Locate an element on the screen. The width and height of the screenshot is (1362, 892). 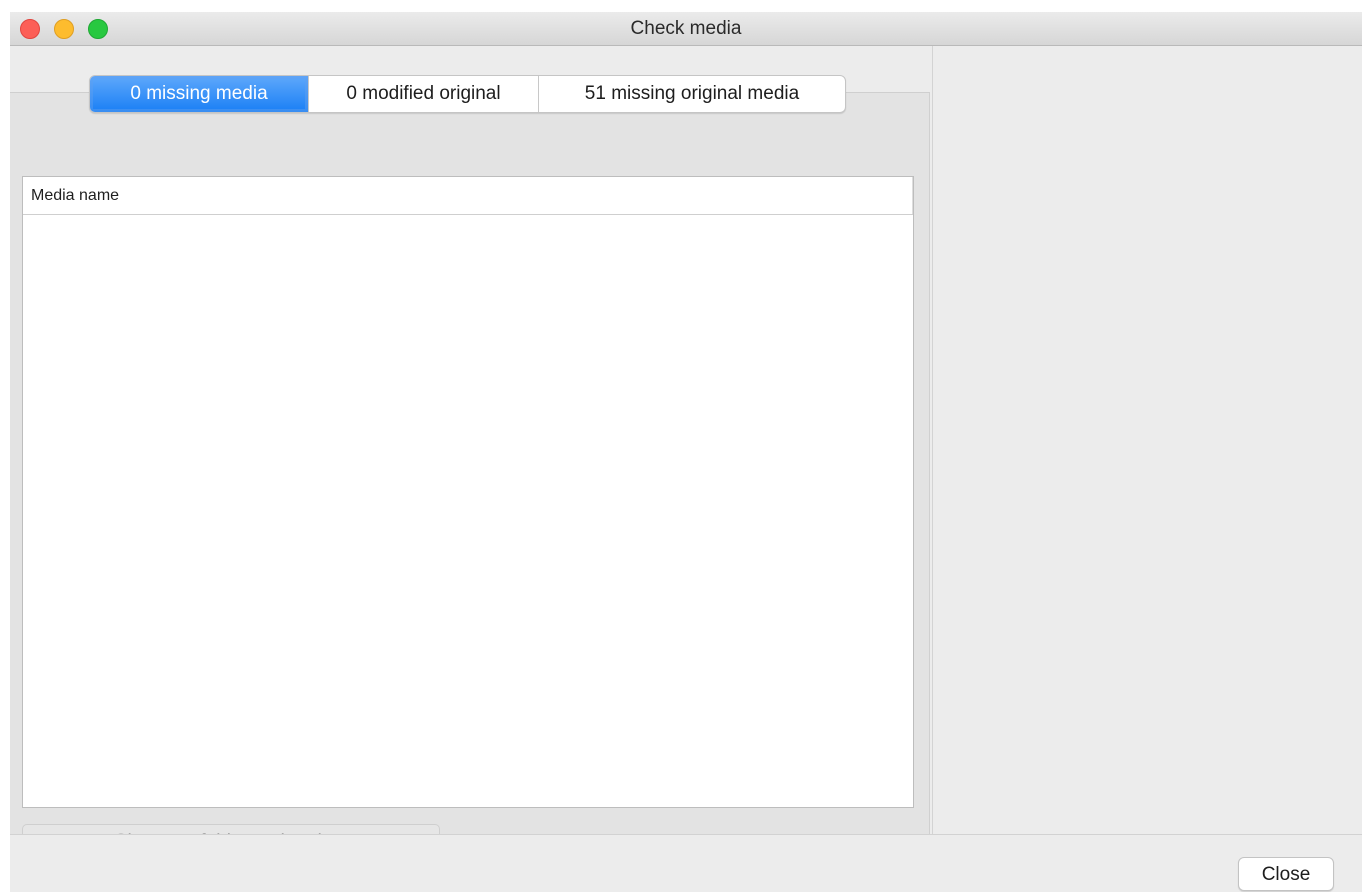
tab-missing-media: 0 missing media is located at coordinates (199, 94).